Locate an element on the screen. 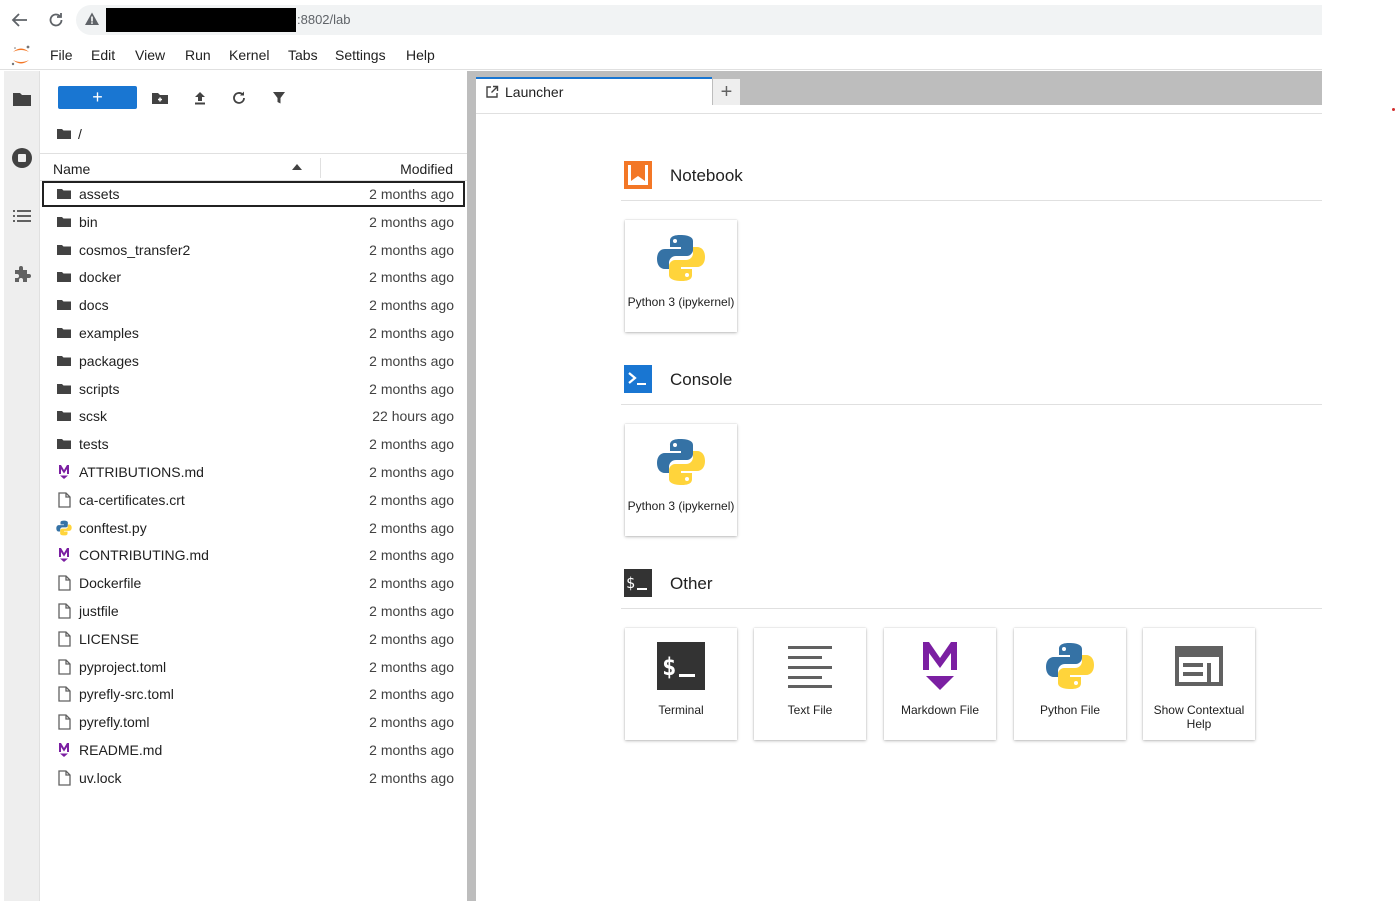 This screenshot has height=901, width=1397. file-name: examples is located at coordinates (109, 333).